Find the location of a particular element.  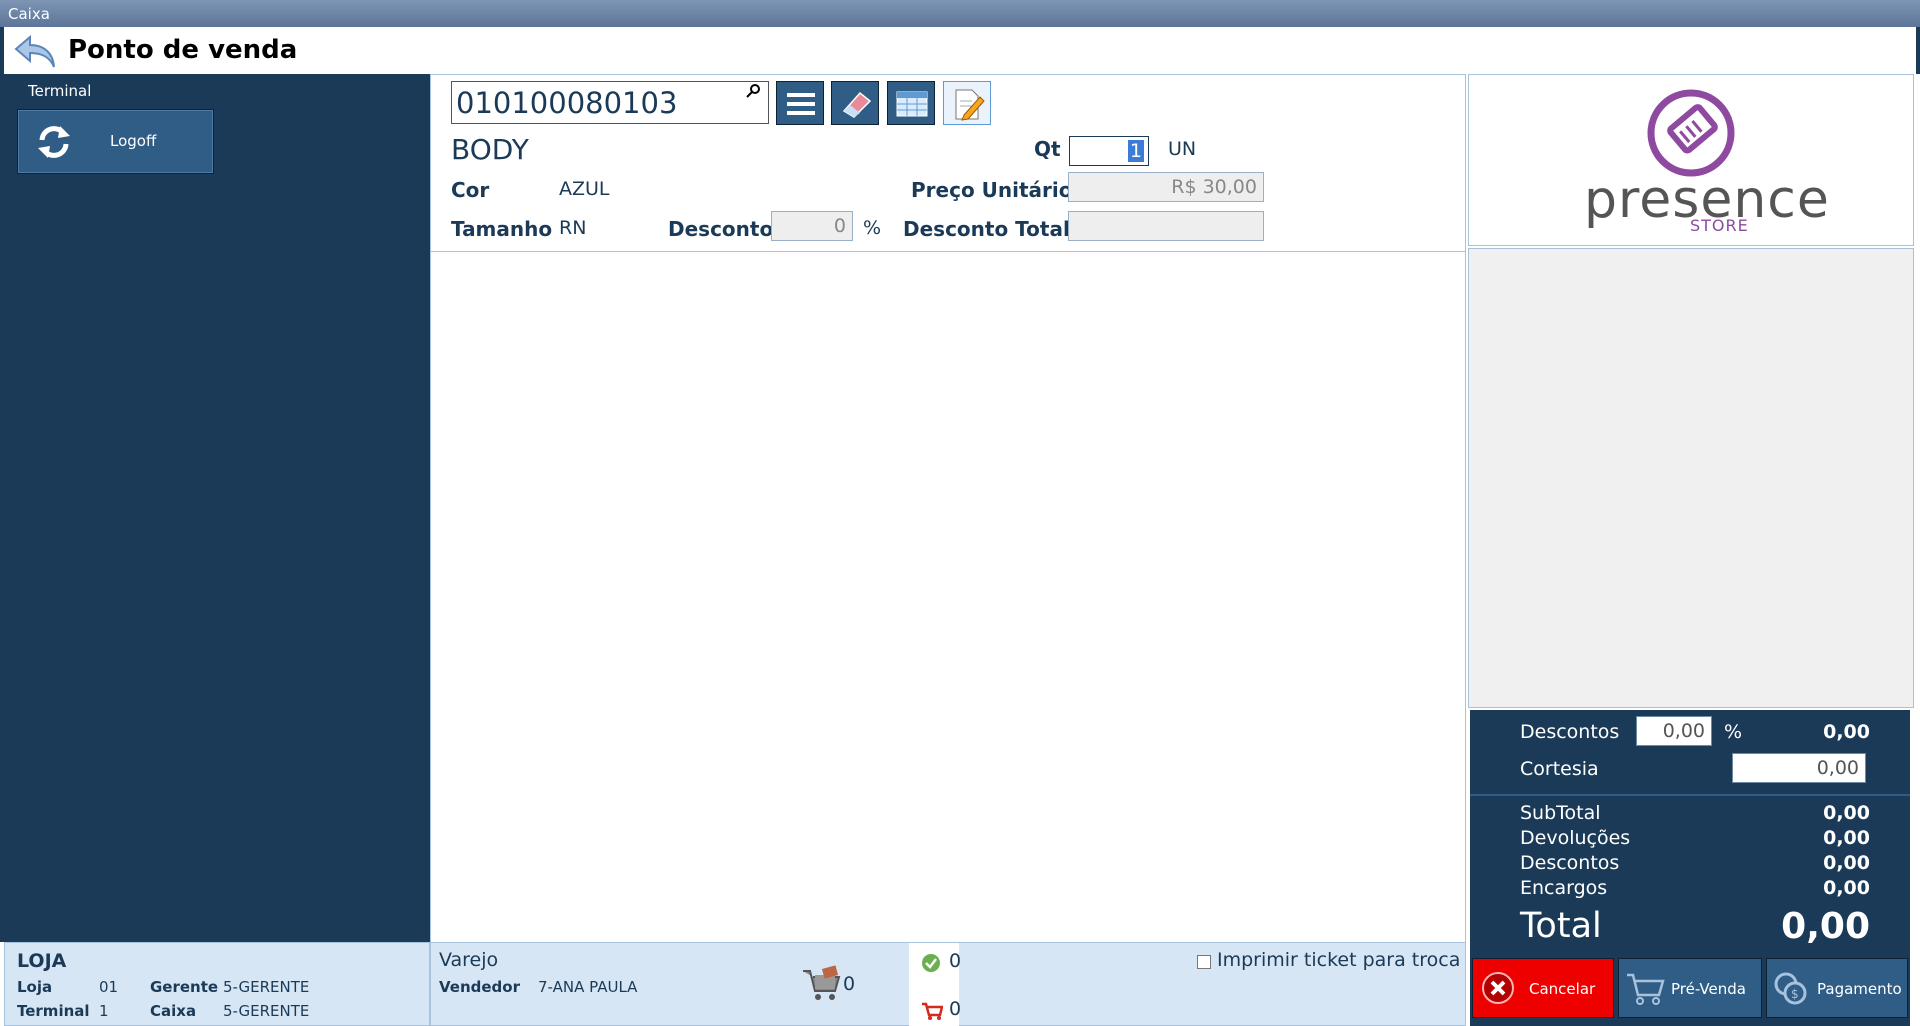

eraser-button is located at coordinates (855, 103).